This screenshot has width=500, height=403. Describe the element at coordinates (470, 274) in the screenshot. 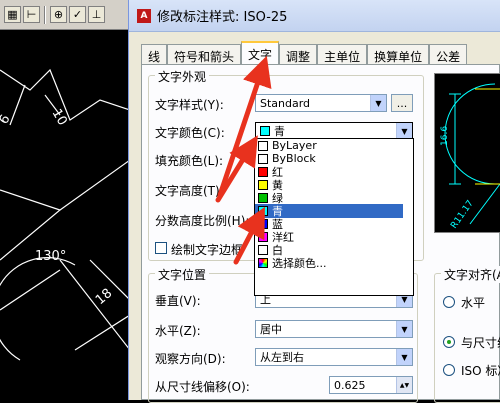

I see `text-alignment-title: 文字对齐(A)` at that location.